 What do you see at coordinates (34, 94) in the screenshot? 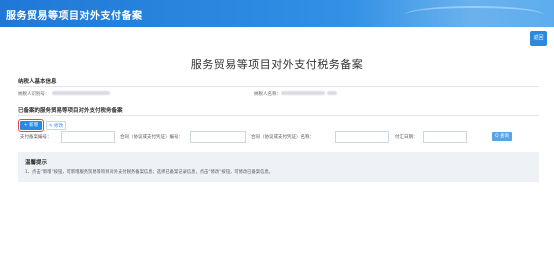
I see `taxpayer-id-label: 纳税人识别号：` at bounding box center [34, 94].